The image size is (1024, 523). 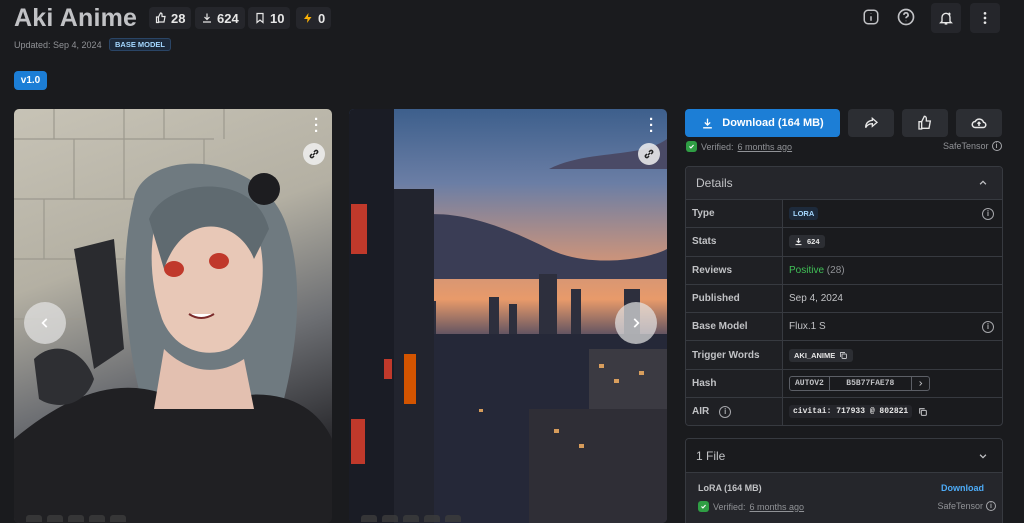 I want to click on downloads-chip: 624, so click(x=807, y=242).